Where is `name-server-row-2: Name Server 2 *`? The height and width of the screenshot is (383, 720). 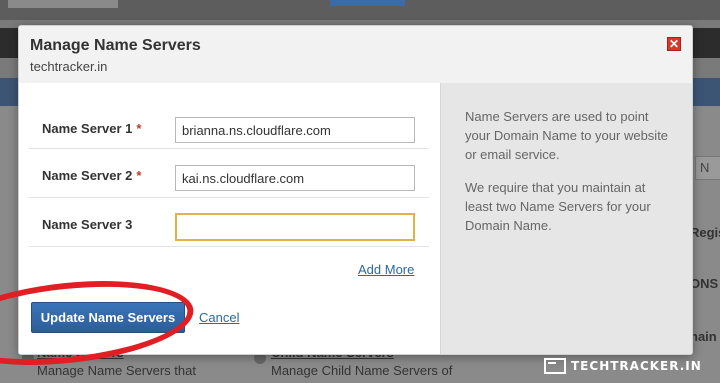
name-server-row-2: Name Server 2 * is located at coordinates (229, 173).